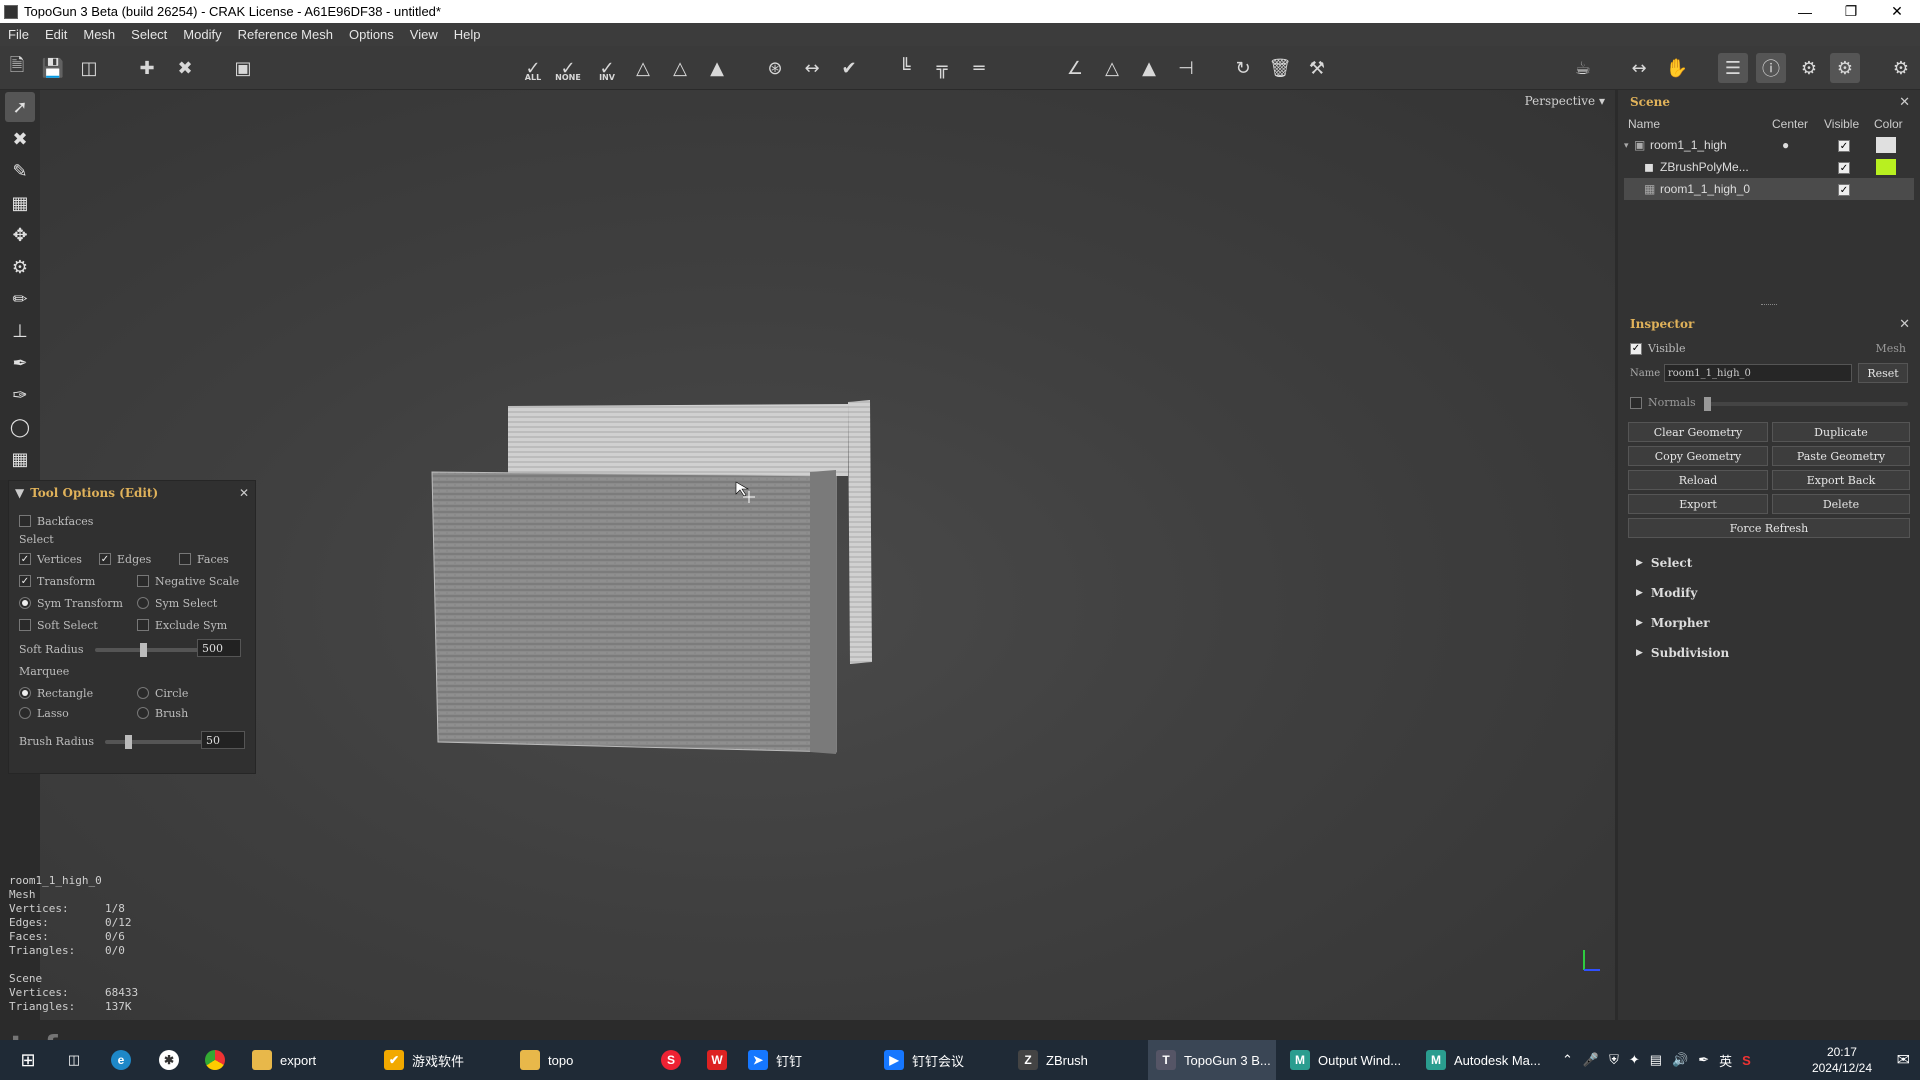  I want to click on minimize-icon: —, so click(1805, 11).